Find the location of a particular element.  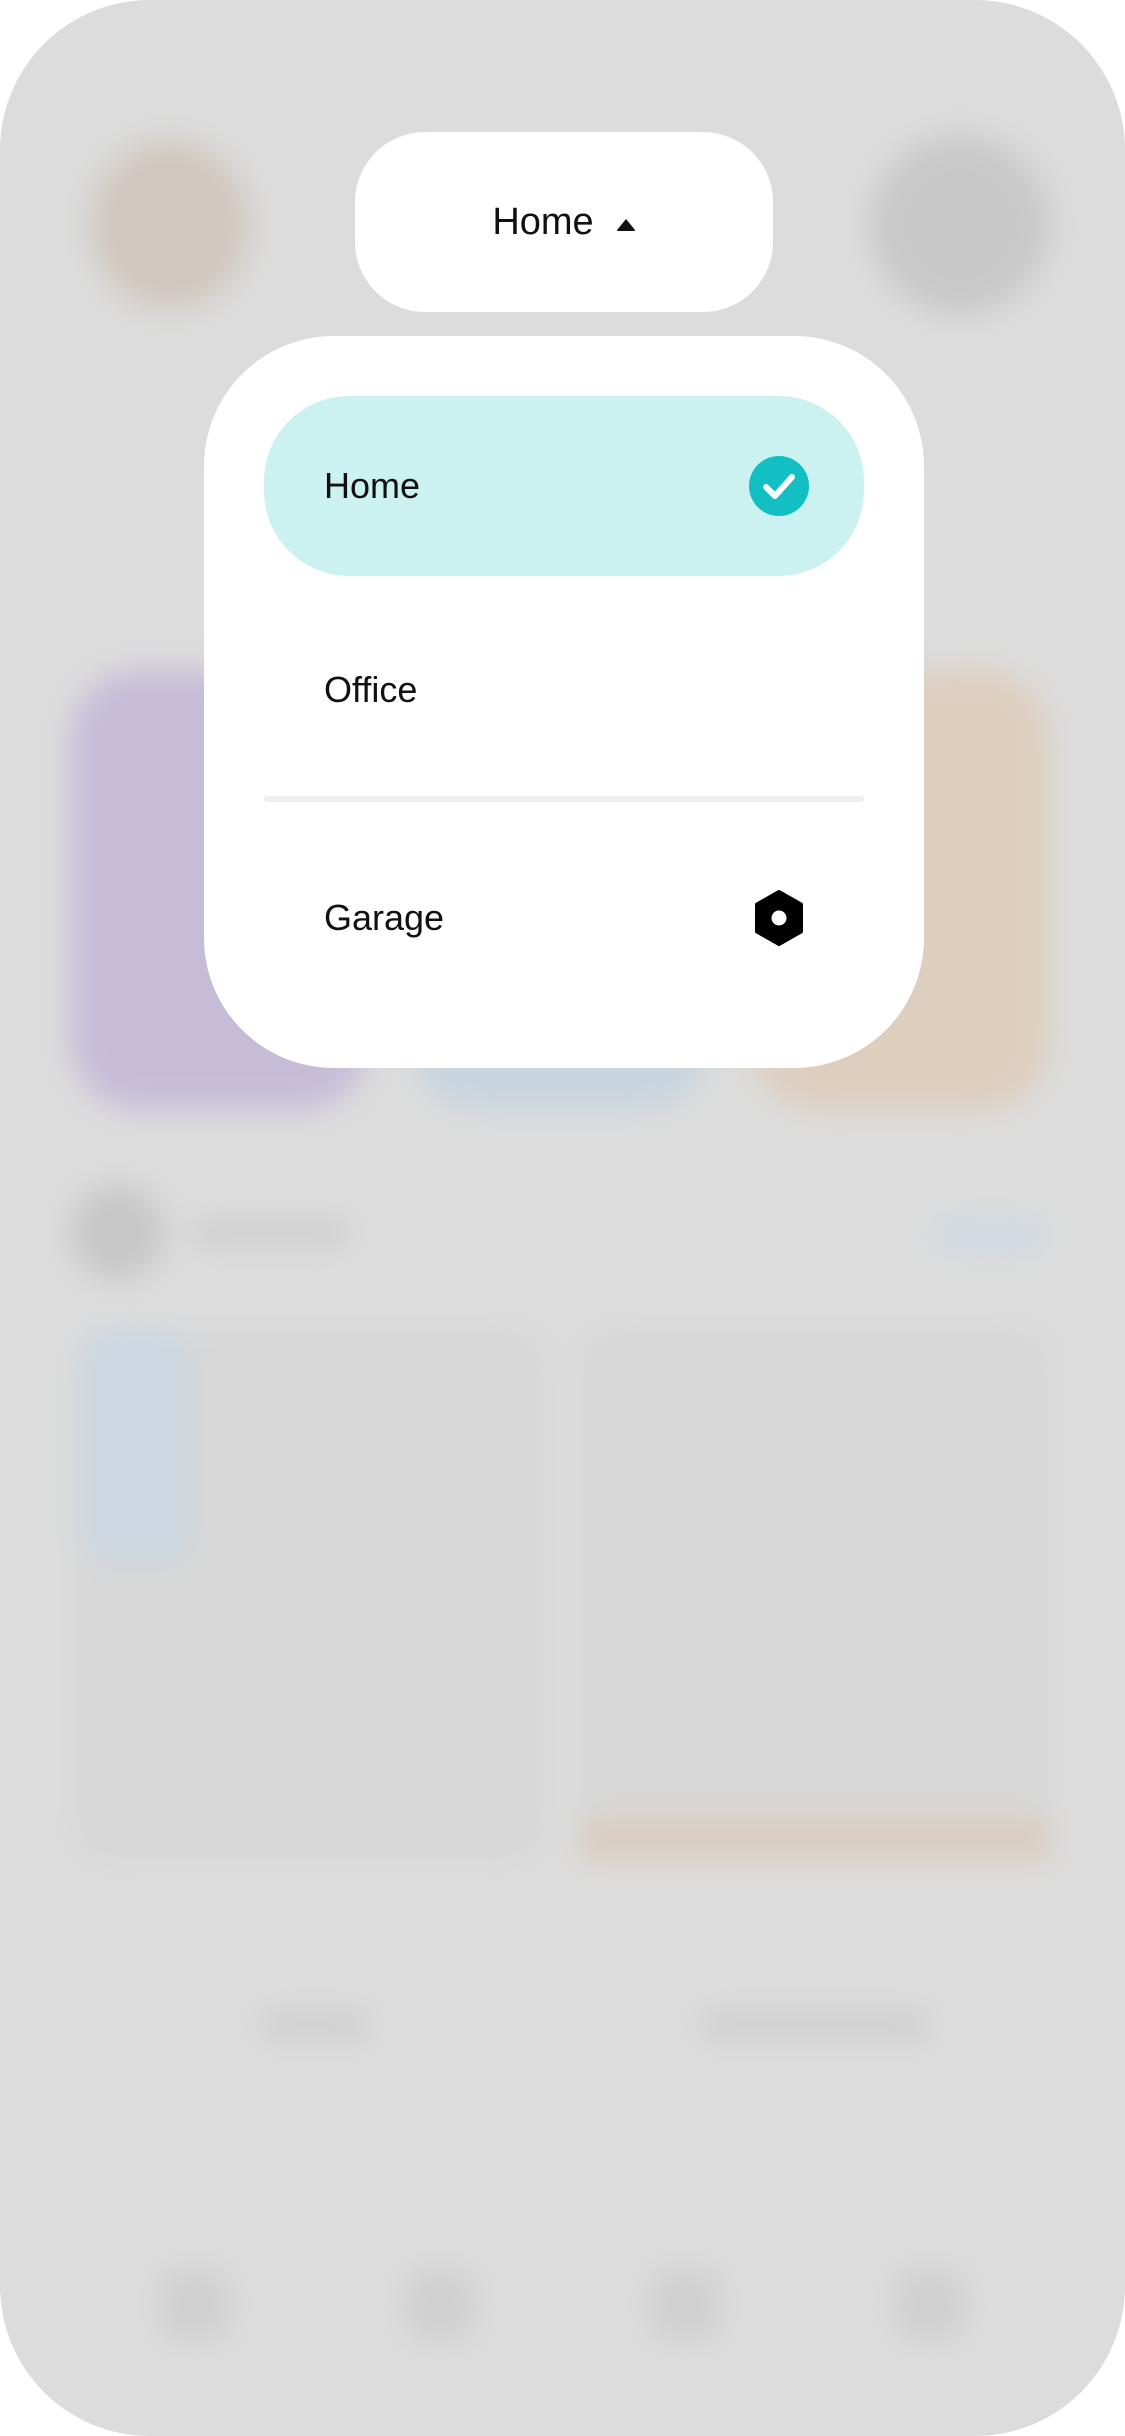

device-tile is located at coordinates (815, 1595).